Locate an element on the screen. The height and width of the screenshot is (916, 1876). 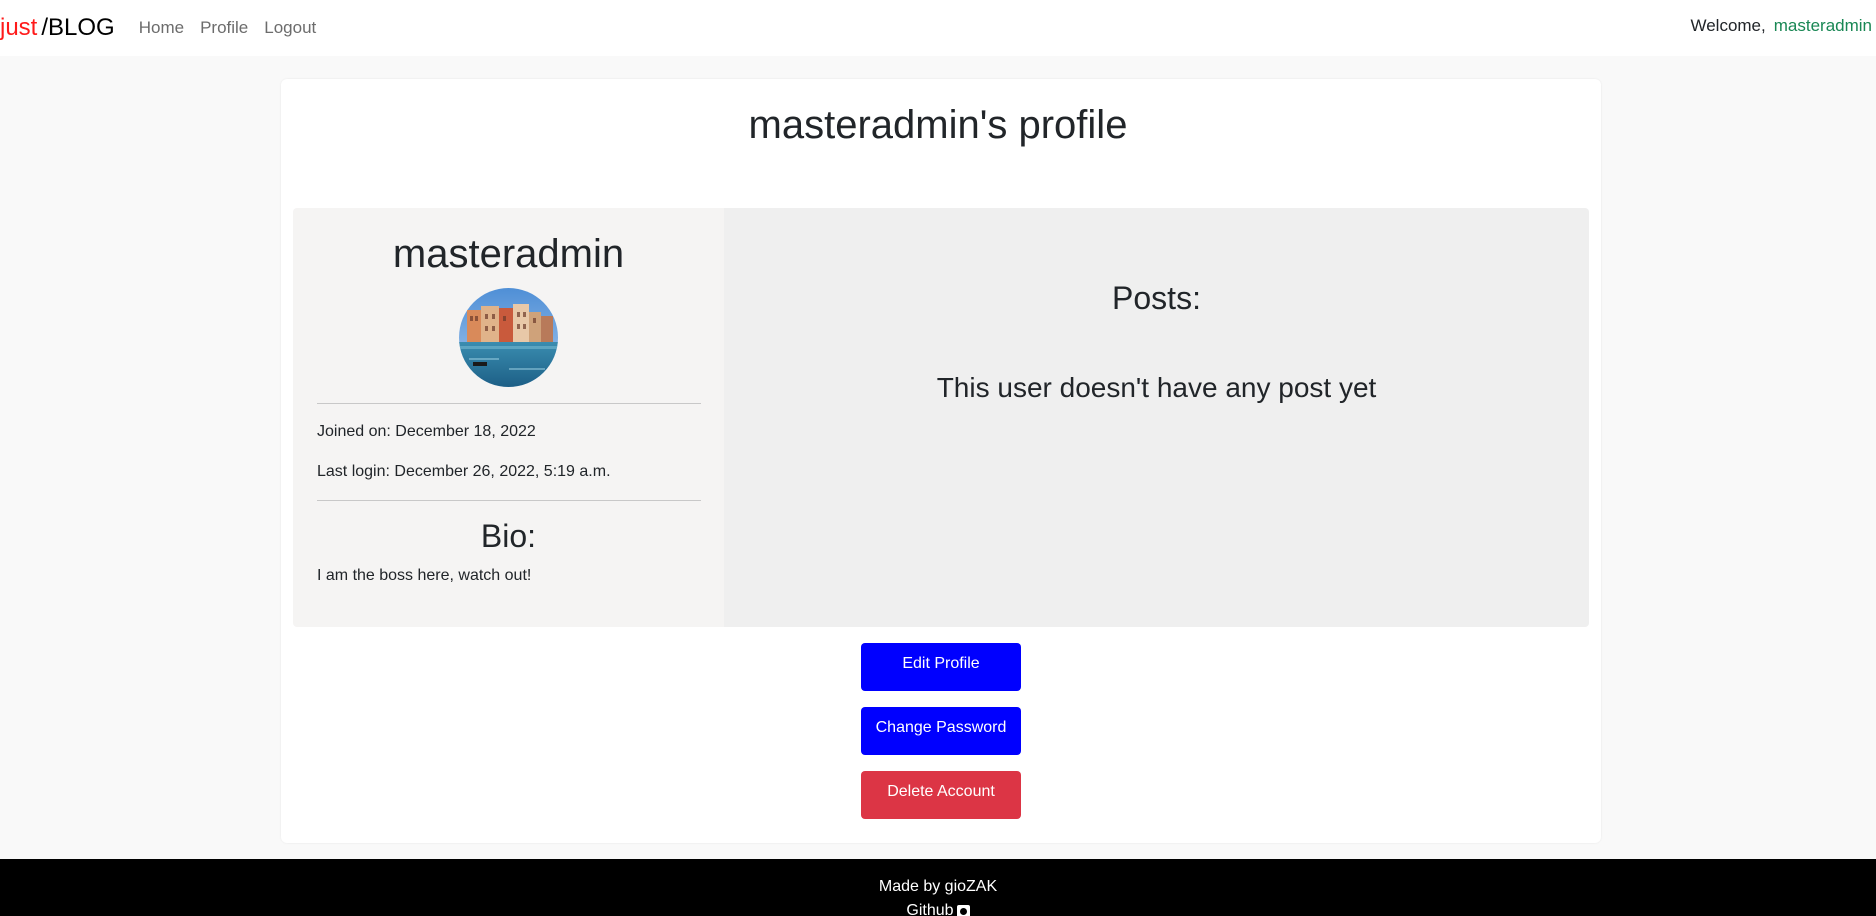
footer: Made by gioZAK Github is located at coordinates (938, 887).